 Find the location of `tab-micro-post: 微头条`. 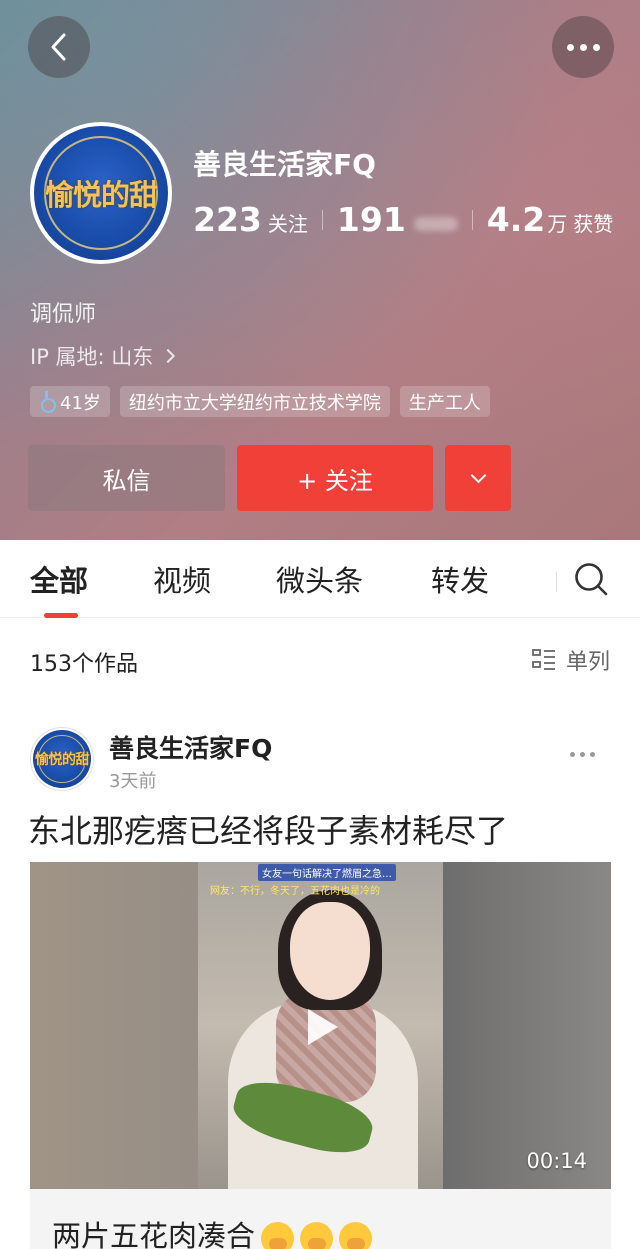

tab-micro-post: 微头条 is located at coordinates (319, 579).